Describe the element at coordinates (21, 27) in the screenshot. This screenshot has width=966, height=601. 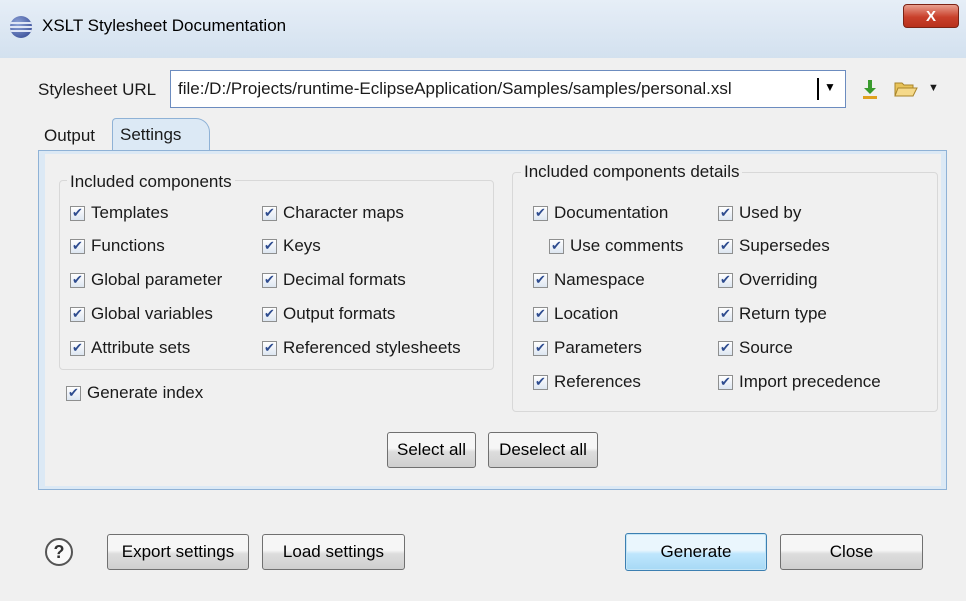
I see `eclipse-icon` at that location.